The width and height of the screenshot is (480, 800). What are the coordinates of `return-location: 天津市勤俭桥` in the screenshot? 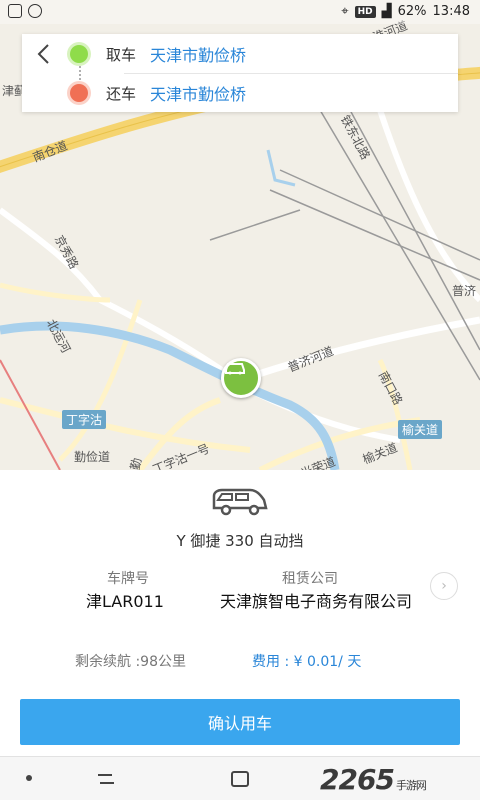 It's located at (198, 93).